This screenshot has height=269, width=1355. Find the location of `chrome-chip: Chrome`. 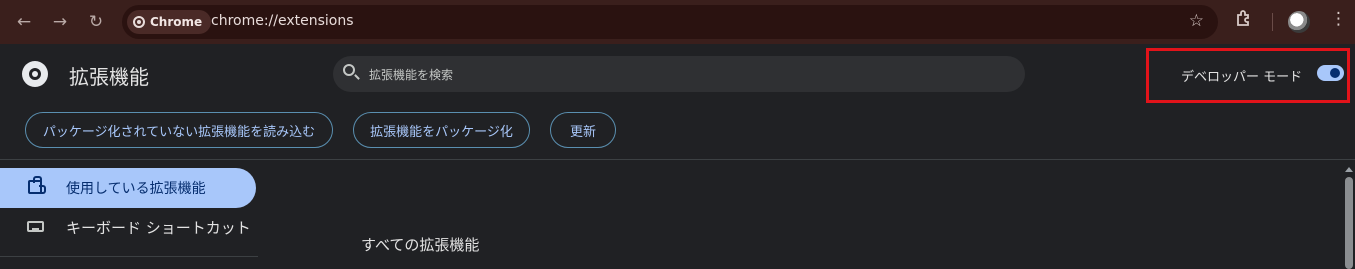

chrome-chip: Chrome is located at coordinates (169, 22).